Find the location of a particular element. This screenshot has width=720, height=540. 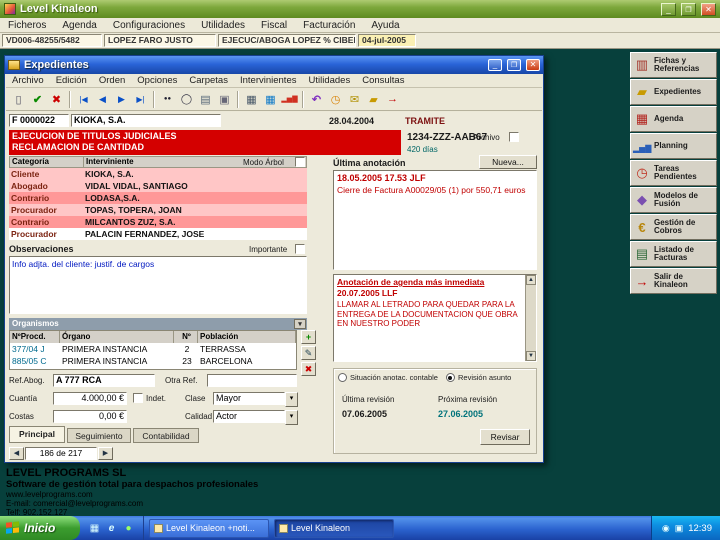

procedure-row: 885/05 C PRIMERA INSTANCIA 23 BARCELONA is located at coordinates (153, 361).